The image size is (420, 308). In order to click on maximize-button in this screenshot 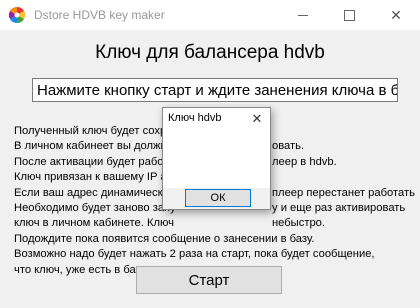, I will do `click(349, 15)`.